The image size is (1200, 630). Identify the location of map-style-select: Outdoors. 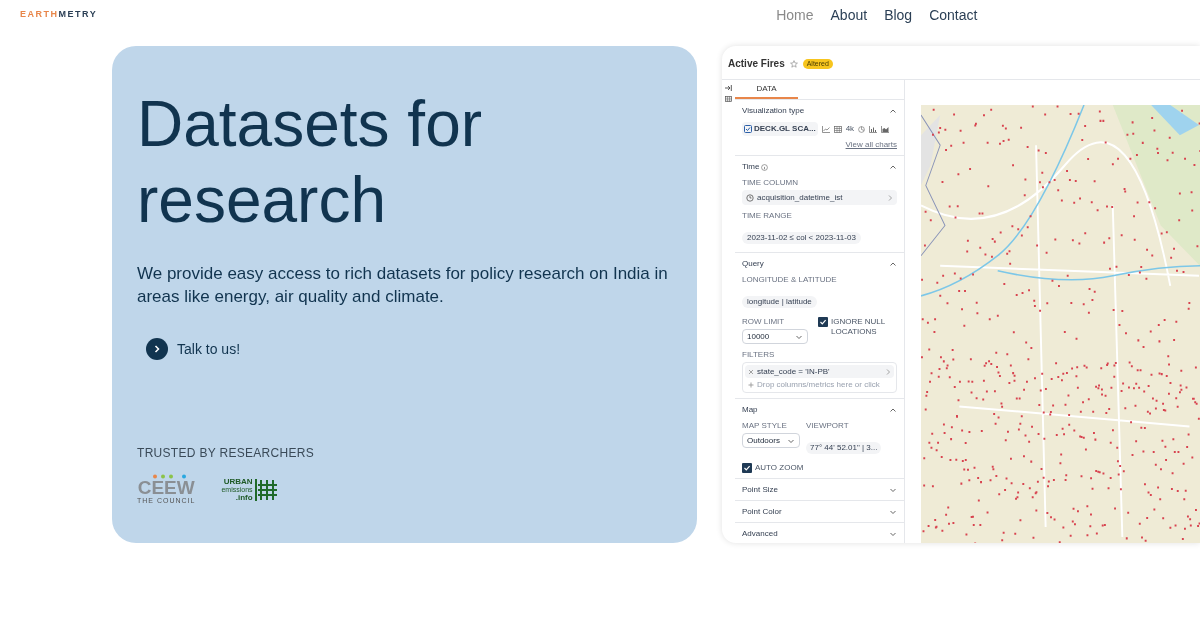
(771, 440).